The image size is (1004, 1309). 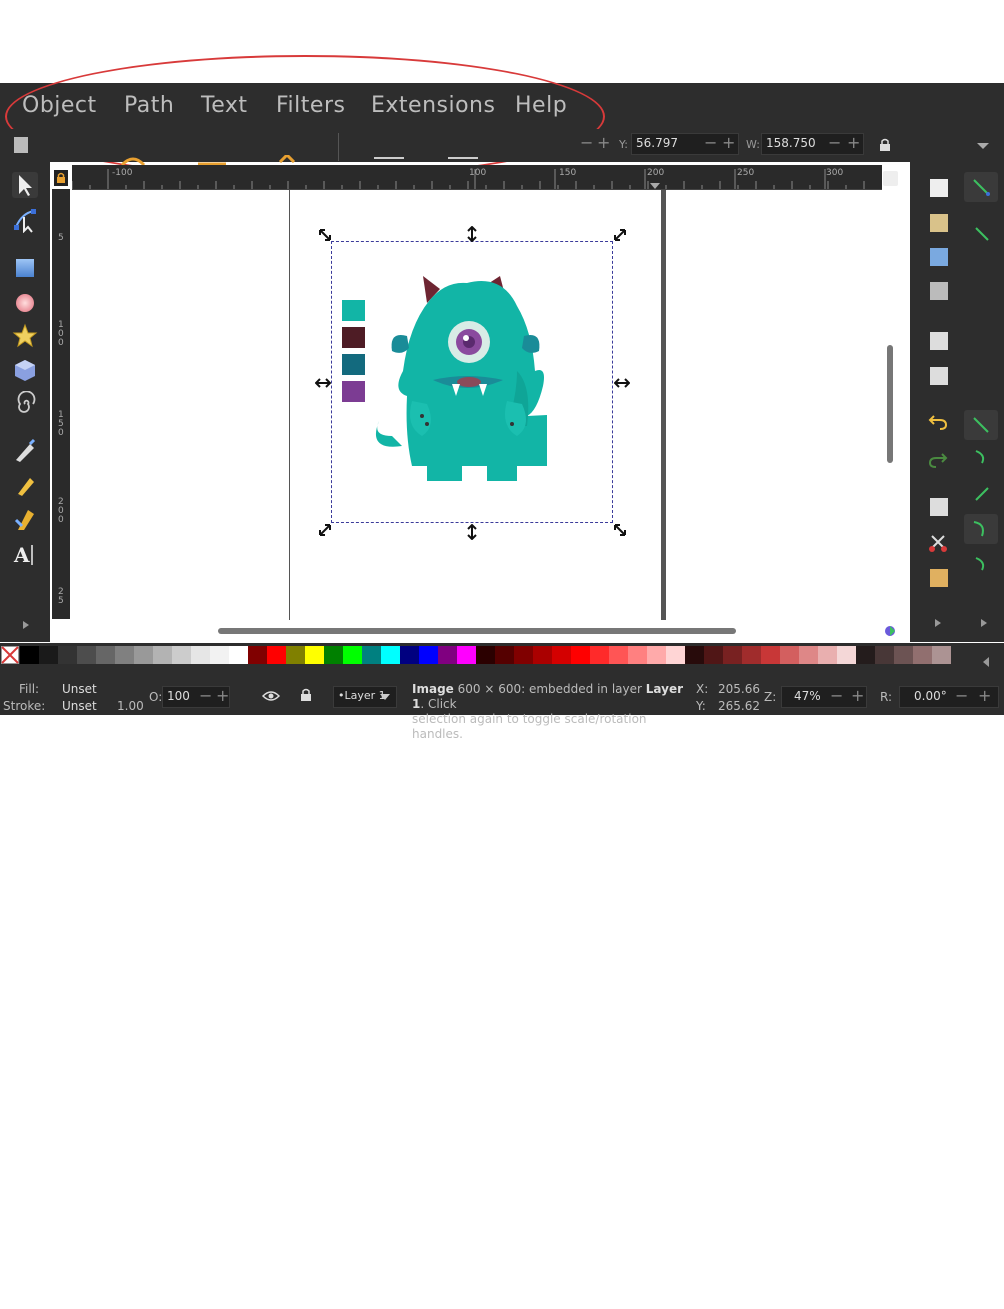 What do you see at coordinates (25, 303) in the screenshot?
I see `ellipse-tool` at bounding box center [25, 303].